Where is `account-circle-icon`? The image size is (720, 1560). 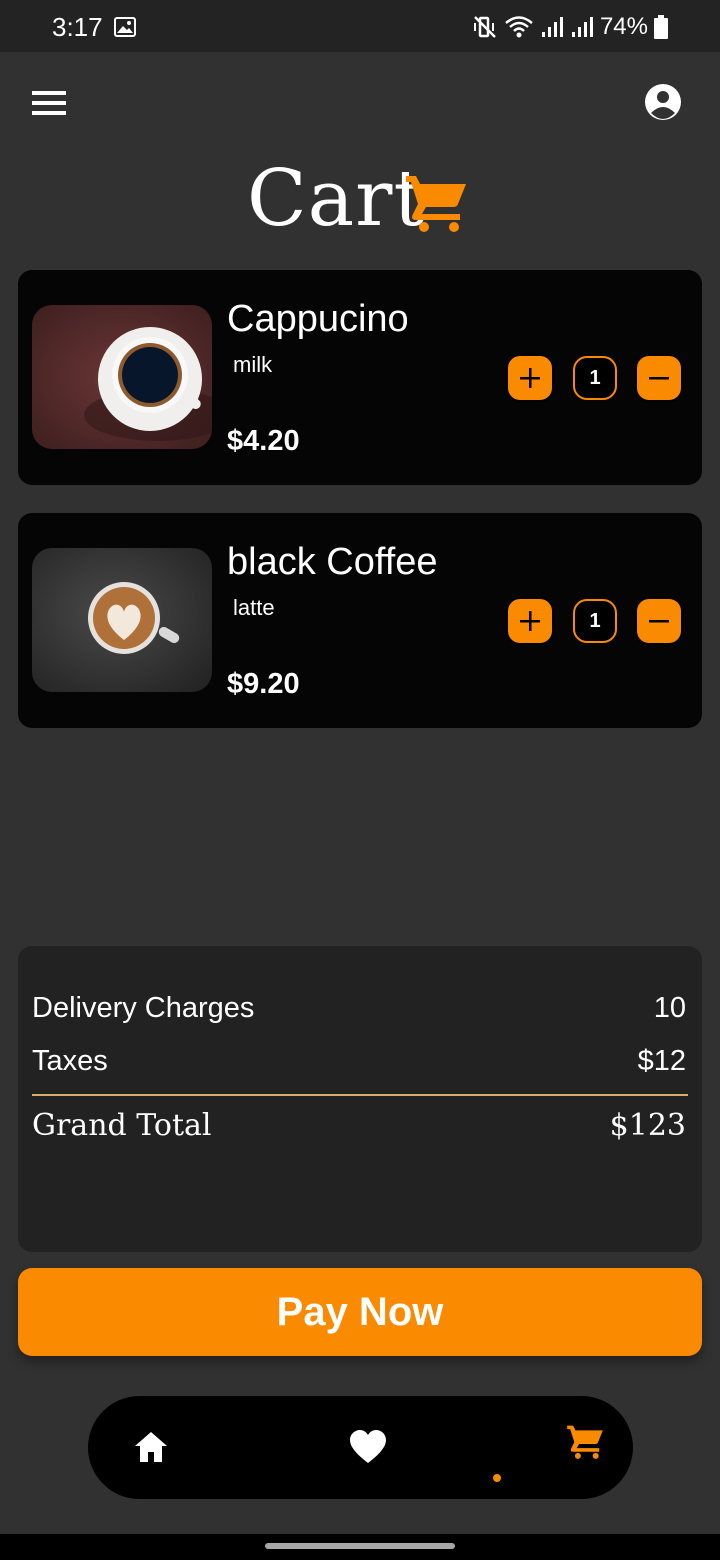 account-circle-icon is located at coordinates (663, 102).